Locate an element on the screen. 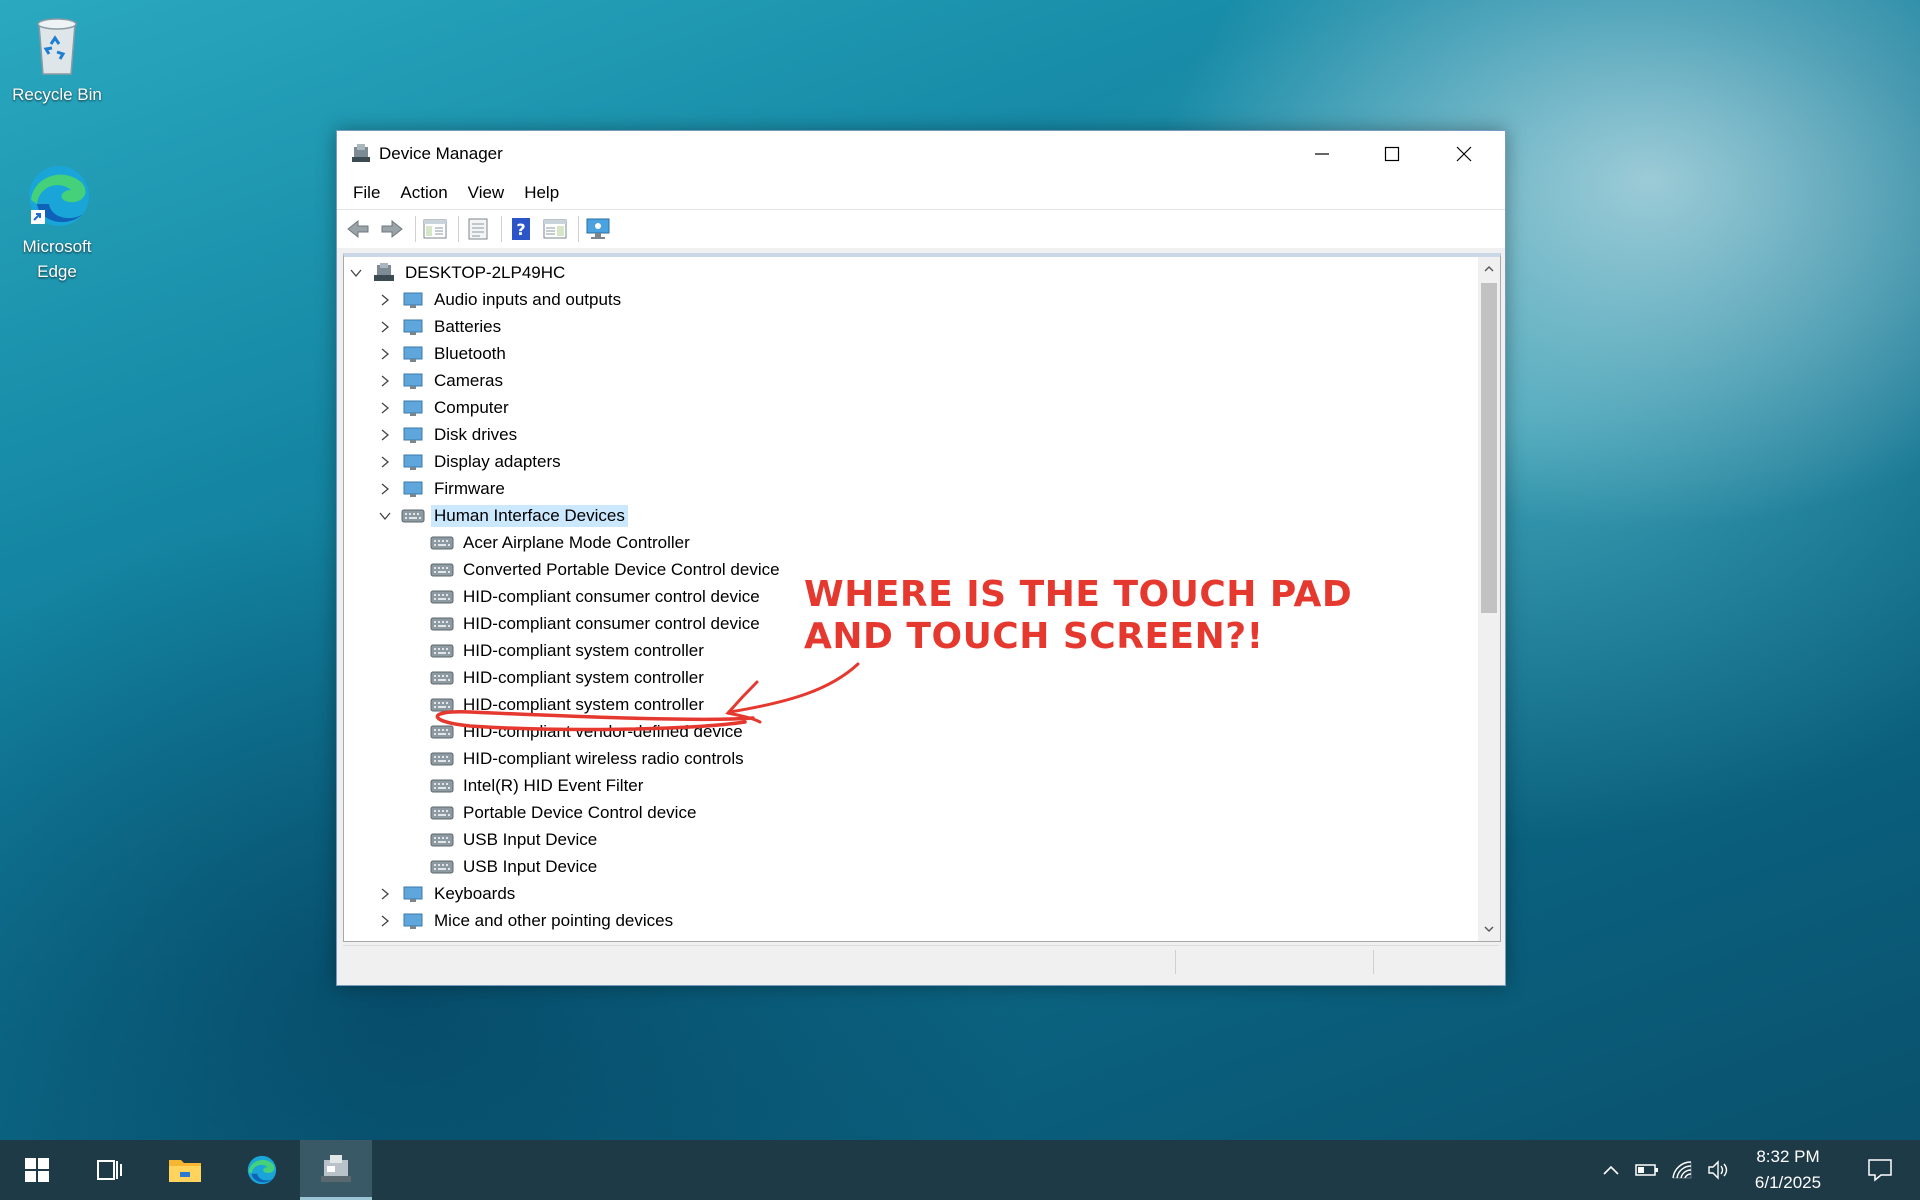 Image resolution: width=1920 pixels, height=1200 pixels. desktop-icon-recycle-bin: Recycle Bin is located at coordinates (57, 57).